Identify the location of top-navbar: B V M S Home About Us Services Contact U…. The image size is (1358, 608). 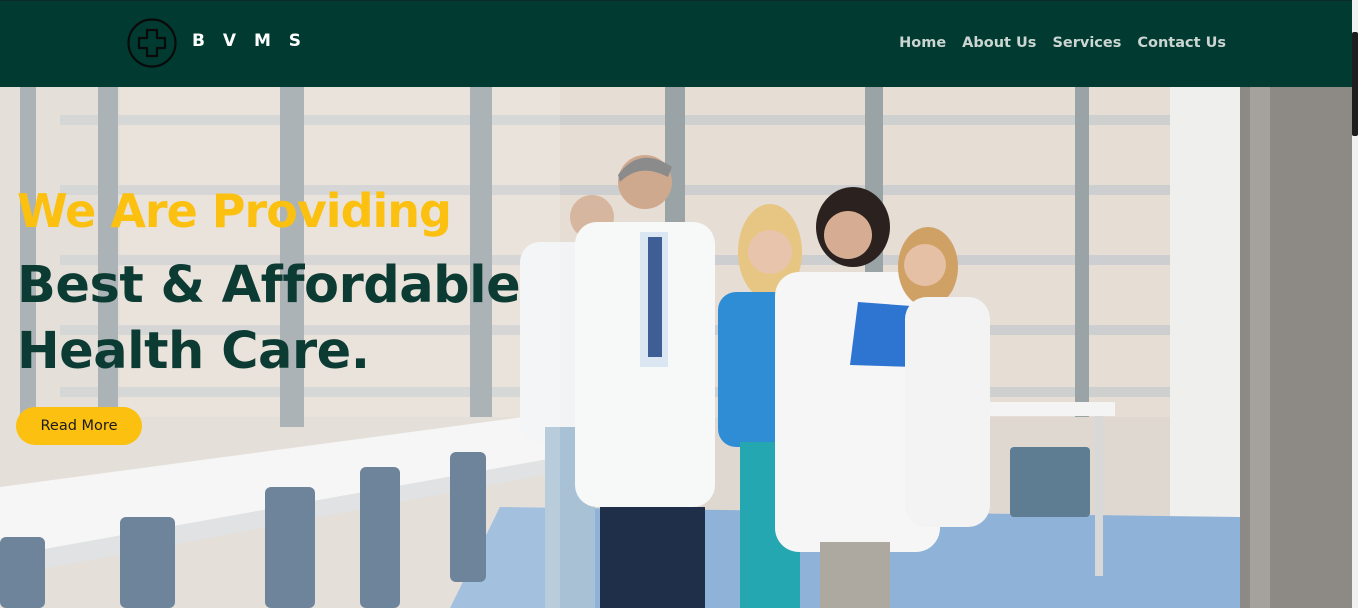
(676, 43).